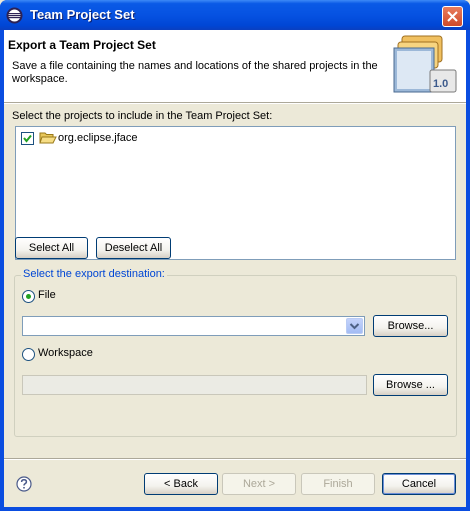 This screenshot has height=511, width=470. I want to click on select-all-button: Select All, so click(51, 248).